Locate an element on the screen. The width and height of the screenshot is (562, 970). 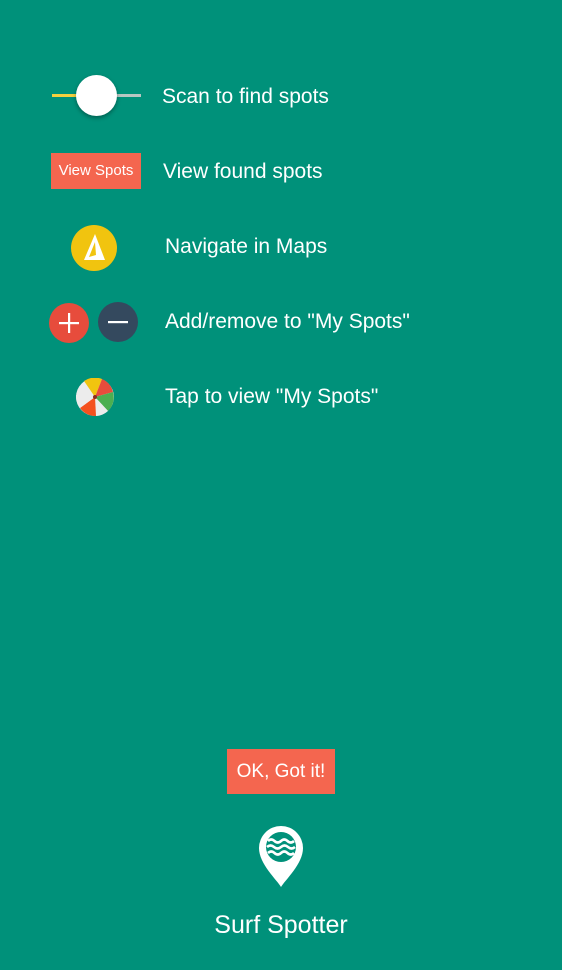
my-spots-label: Tap to view "My Spots" is located at coordinates (272, 396).